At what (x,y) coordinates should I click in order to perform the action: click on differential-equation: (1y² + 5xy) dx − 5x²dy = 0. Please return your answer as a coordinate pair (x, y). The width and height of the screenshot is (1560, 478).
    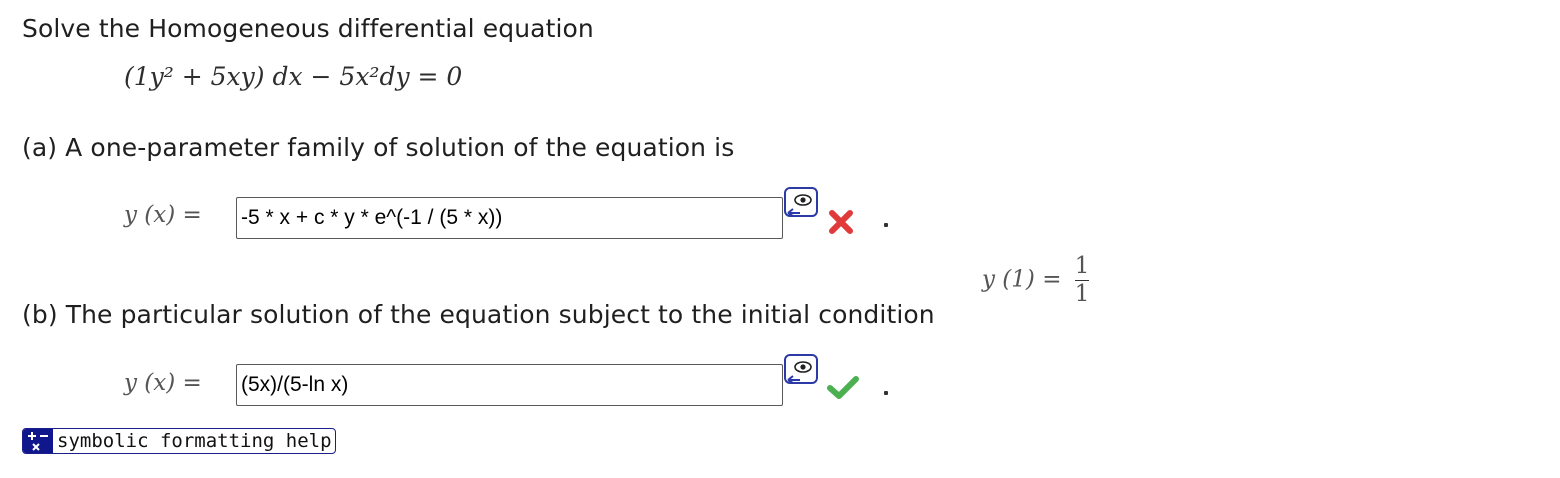
    Looking at the image, I should click on (293, 76).